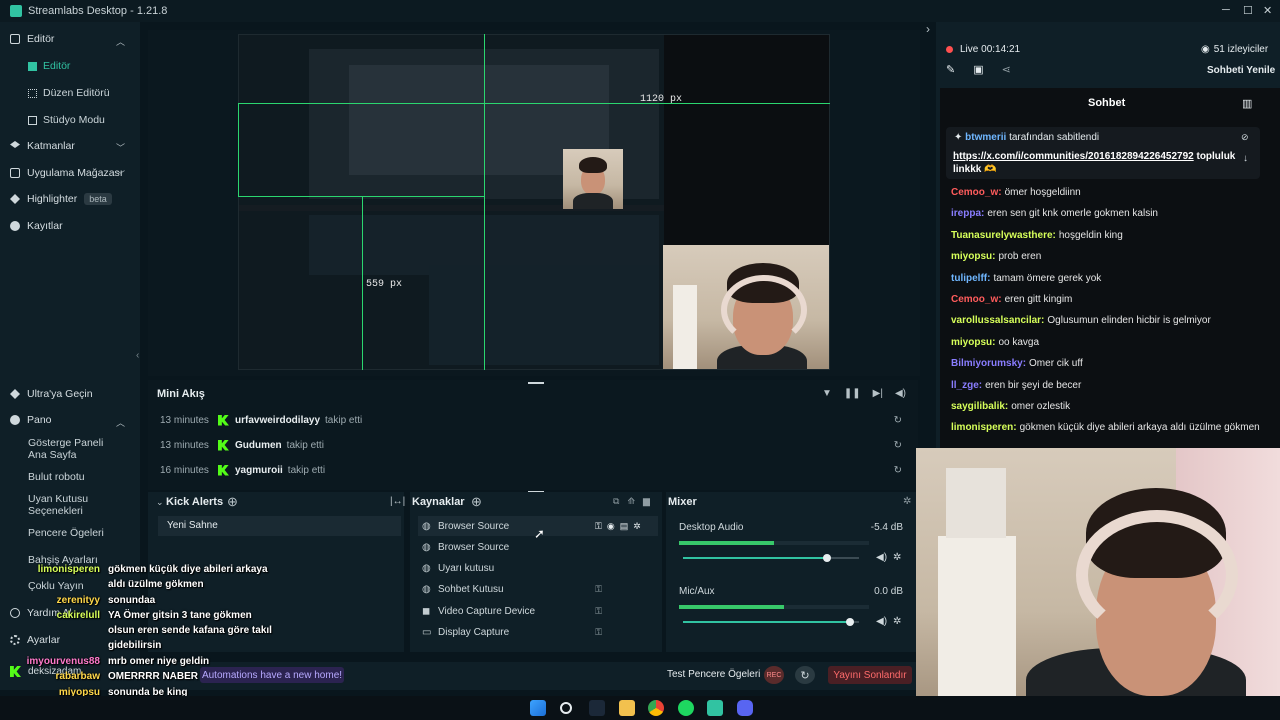 Image resolution: width=1280 pixels, height=720 pixels. What do you see at coordinates (870, 675) in the screenshot?
I see `end-stream-button: Yayını Sonlandır` at bounding box center [870, 675].